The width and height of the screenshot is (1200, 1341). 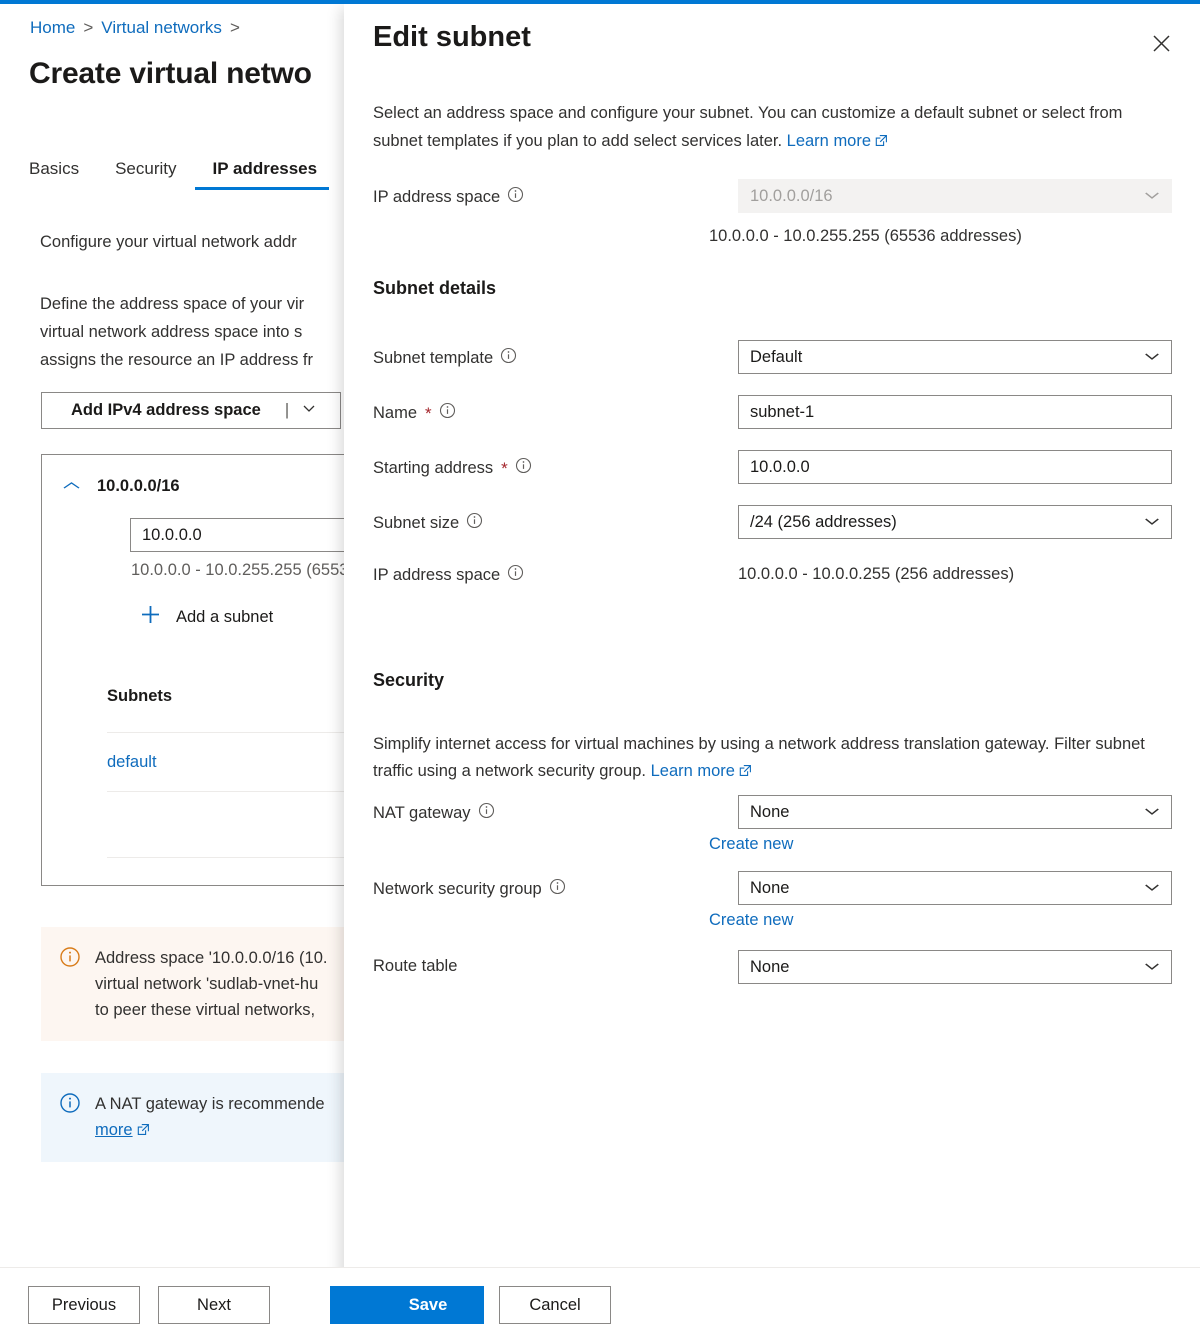 What do you see at coordinates (428, 1305) in the screenshot?
I see `save-button: Save` at bounding box center [428, 1305].